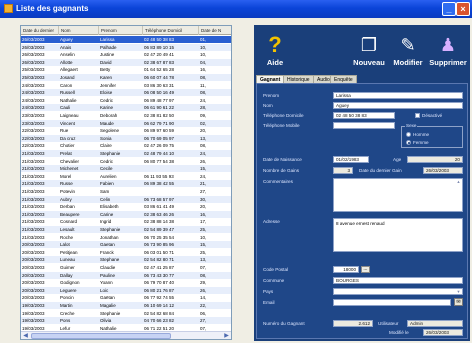  I want to click on email-field, so click(392, 302).